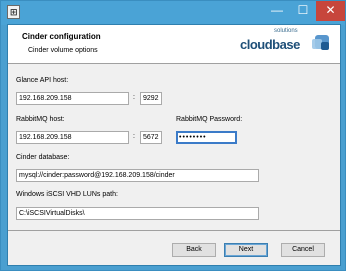 Image resolution: width=346 pixels, height=271 pixels. What do you see at coordinates (61, 36) in the screenshot?
I see `page-title: Cinder configuration` at bounding box center [61, 36].